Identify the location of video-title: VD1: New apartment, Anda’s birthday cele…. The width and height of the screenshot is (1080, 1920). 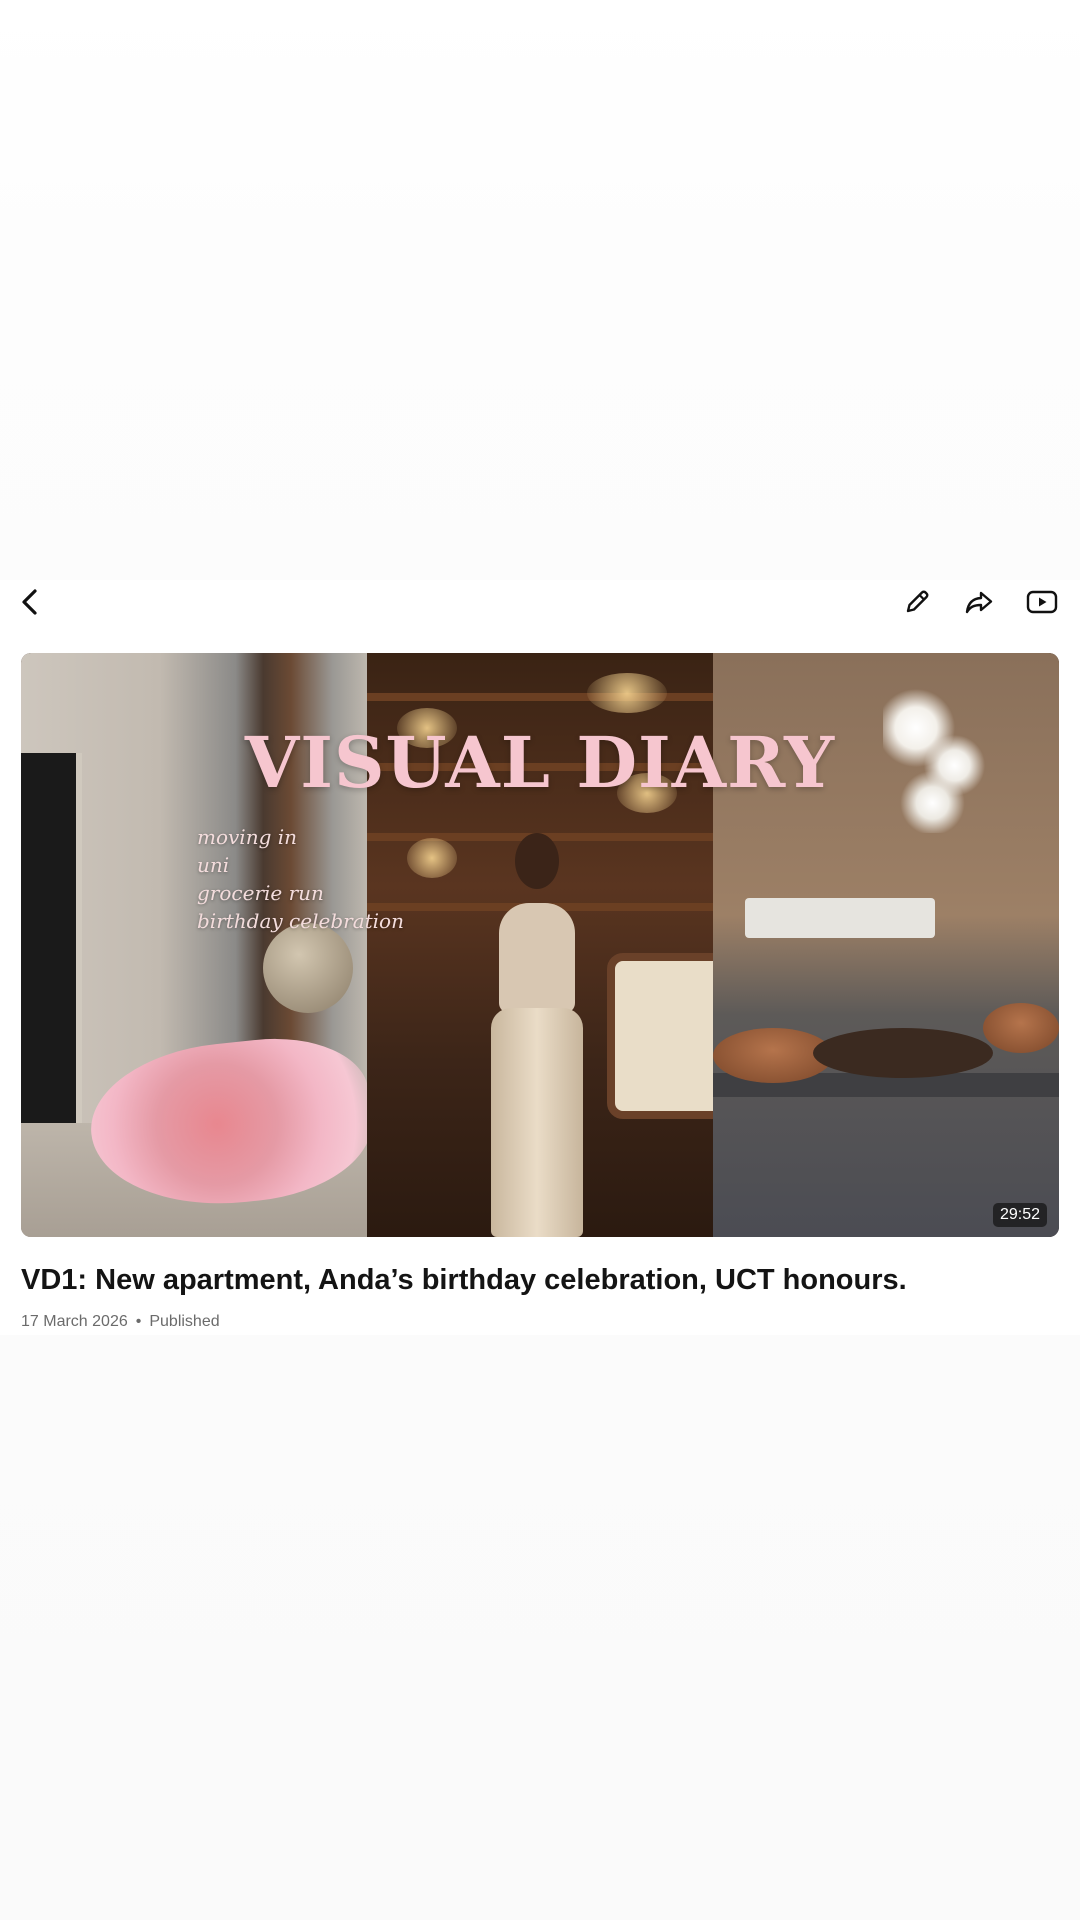
(464, 1280).